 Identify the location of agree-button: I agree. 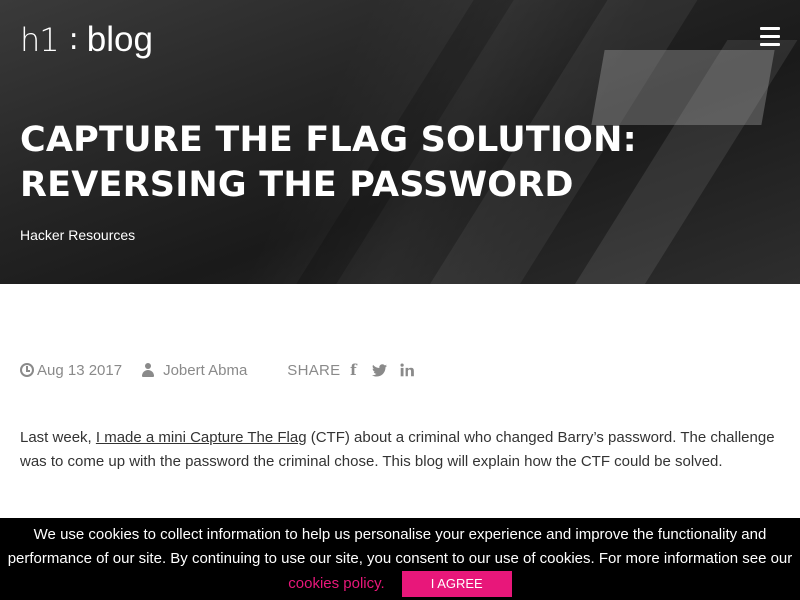
(456, 584).